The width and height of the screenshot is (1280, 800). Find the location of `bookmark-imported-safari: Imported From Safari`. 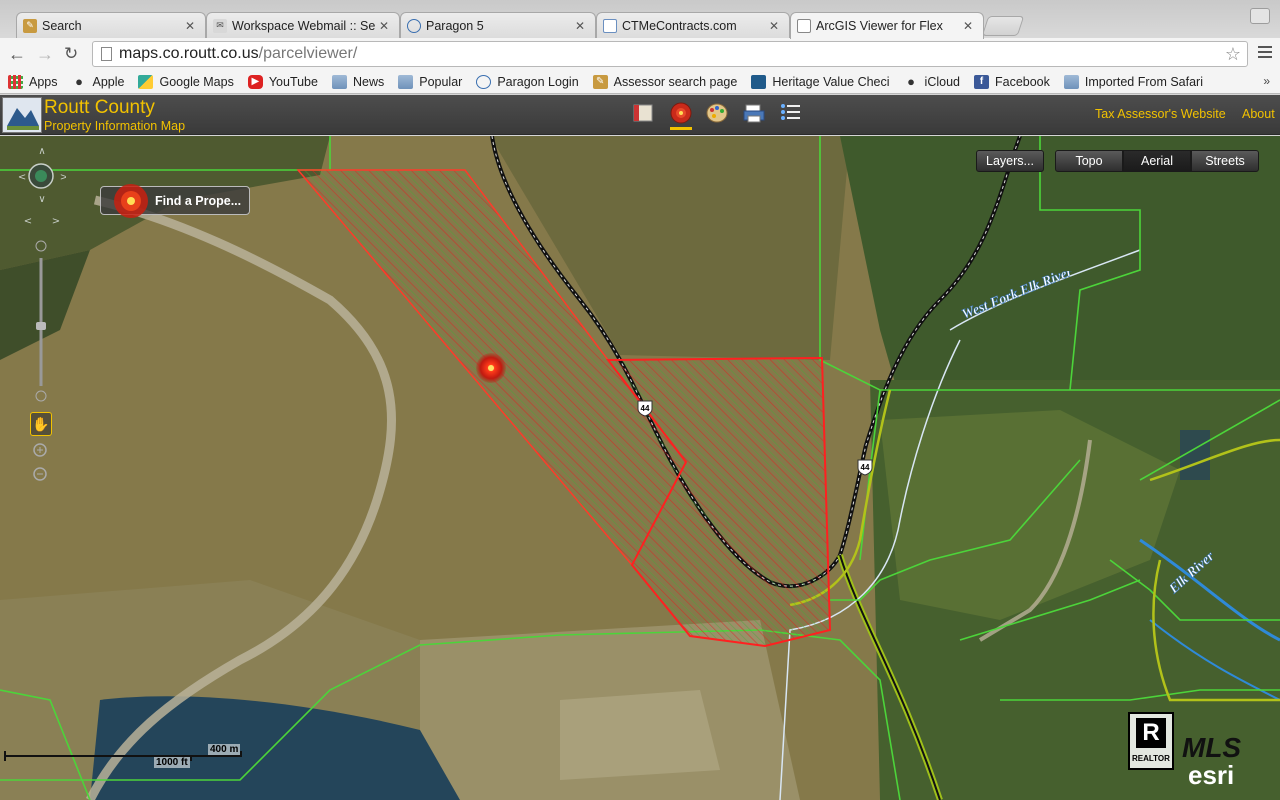

bookmark-imported-safari: Imported From Safari is located at coordinates (1133, 81).